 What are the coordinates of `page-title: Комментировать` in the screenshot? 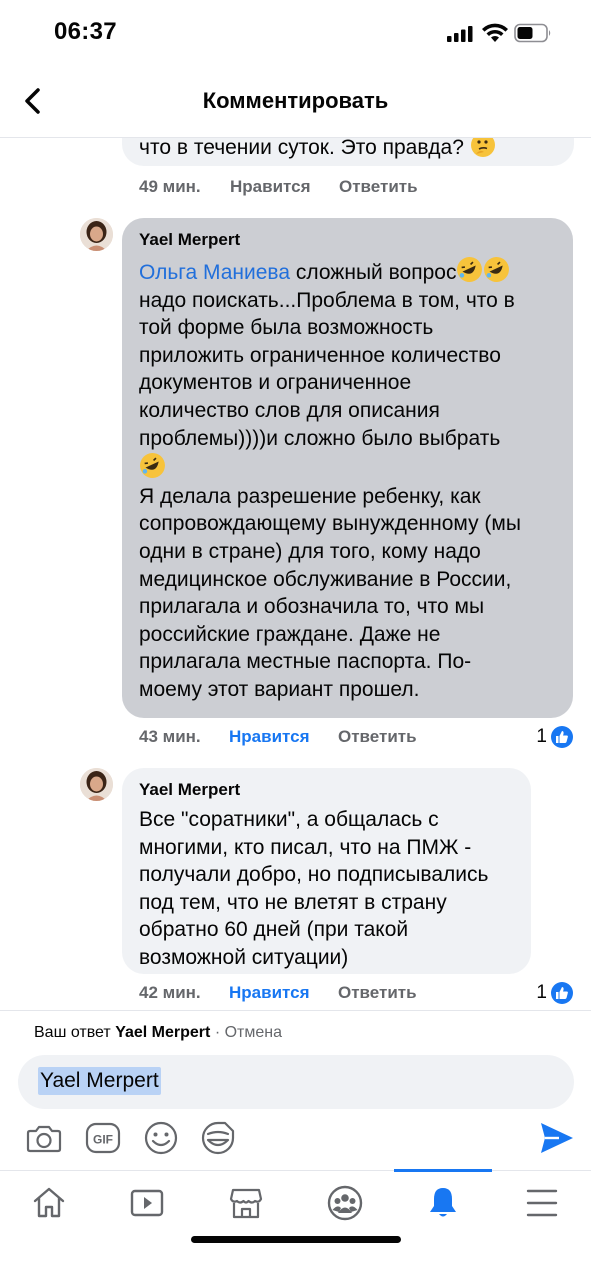 It's located at (295, 100).